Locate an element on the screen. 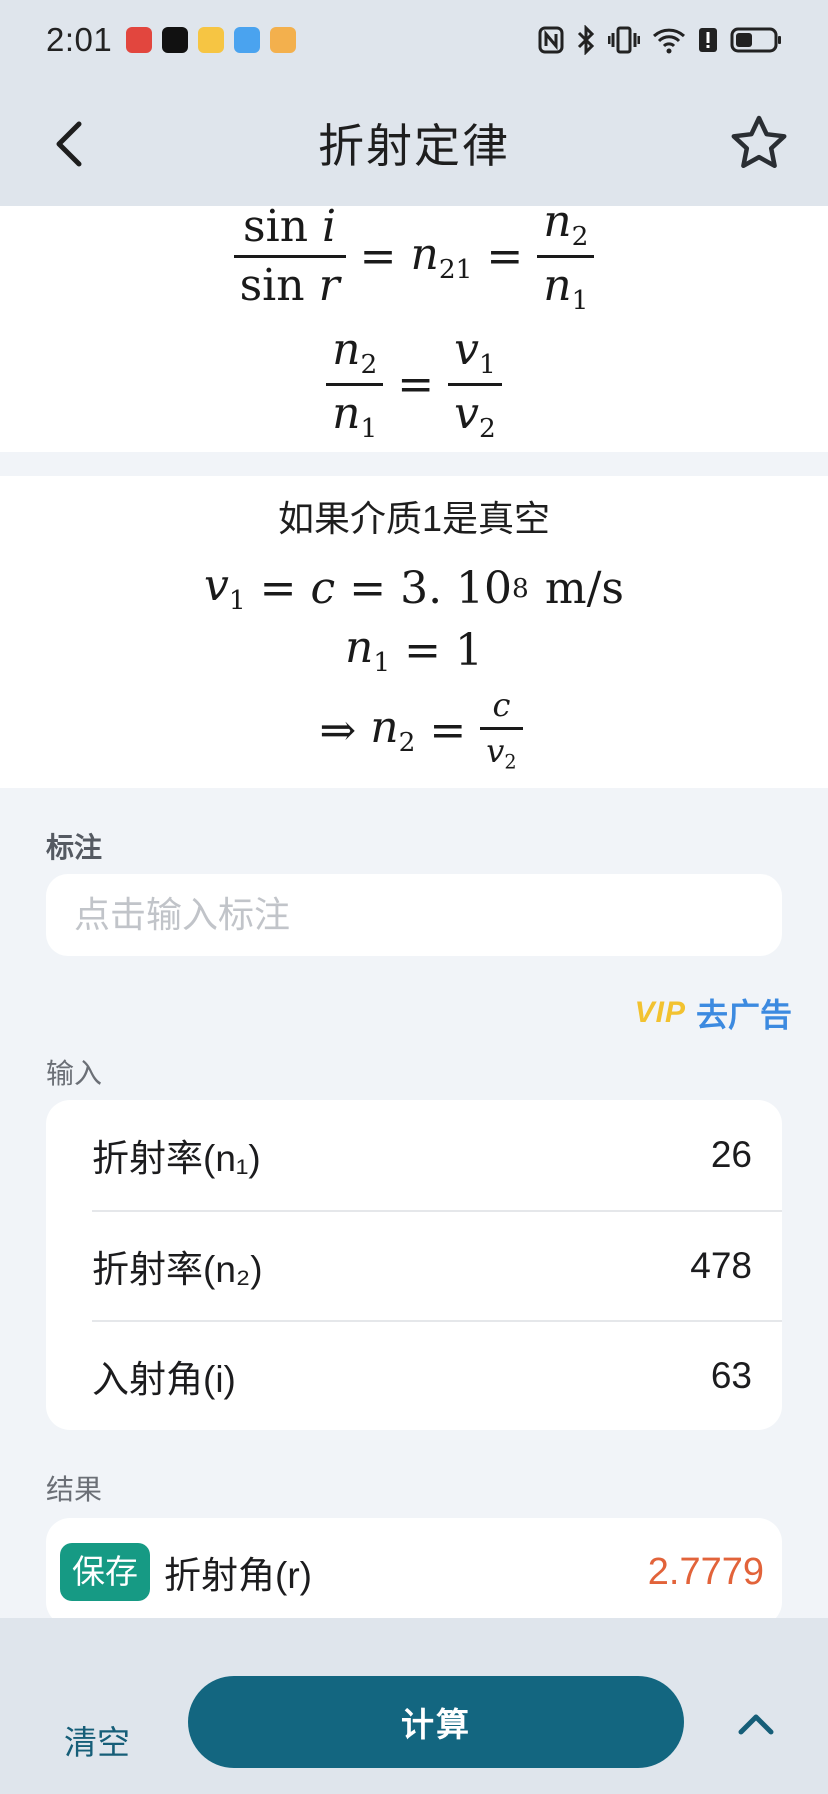  note-label: 标注 is located at coordinates (74, 847).